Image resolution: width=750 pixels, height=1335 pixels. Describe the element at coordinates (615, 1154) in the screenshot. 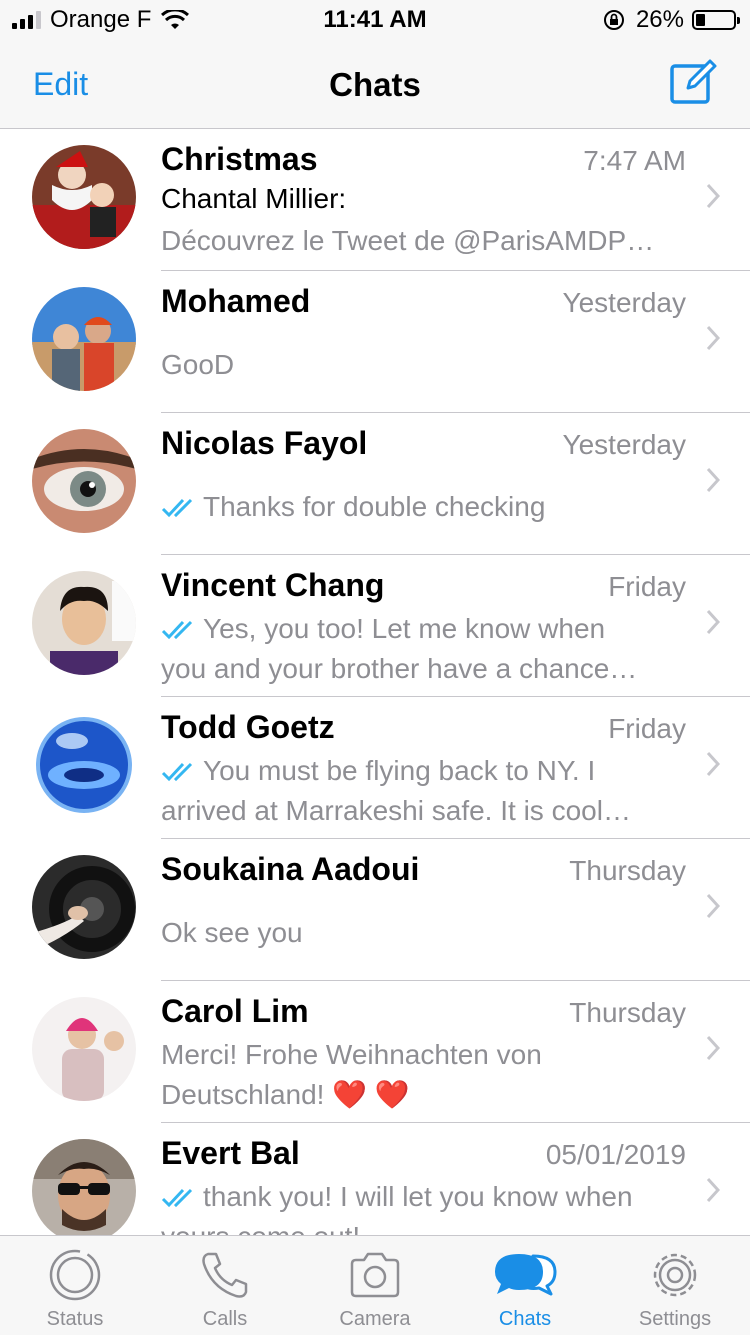

I see `chat-time: 05/01/2019` at that location.